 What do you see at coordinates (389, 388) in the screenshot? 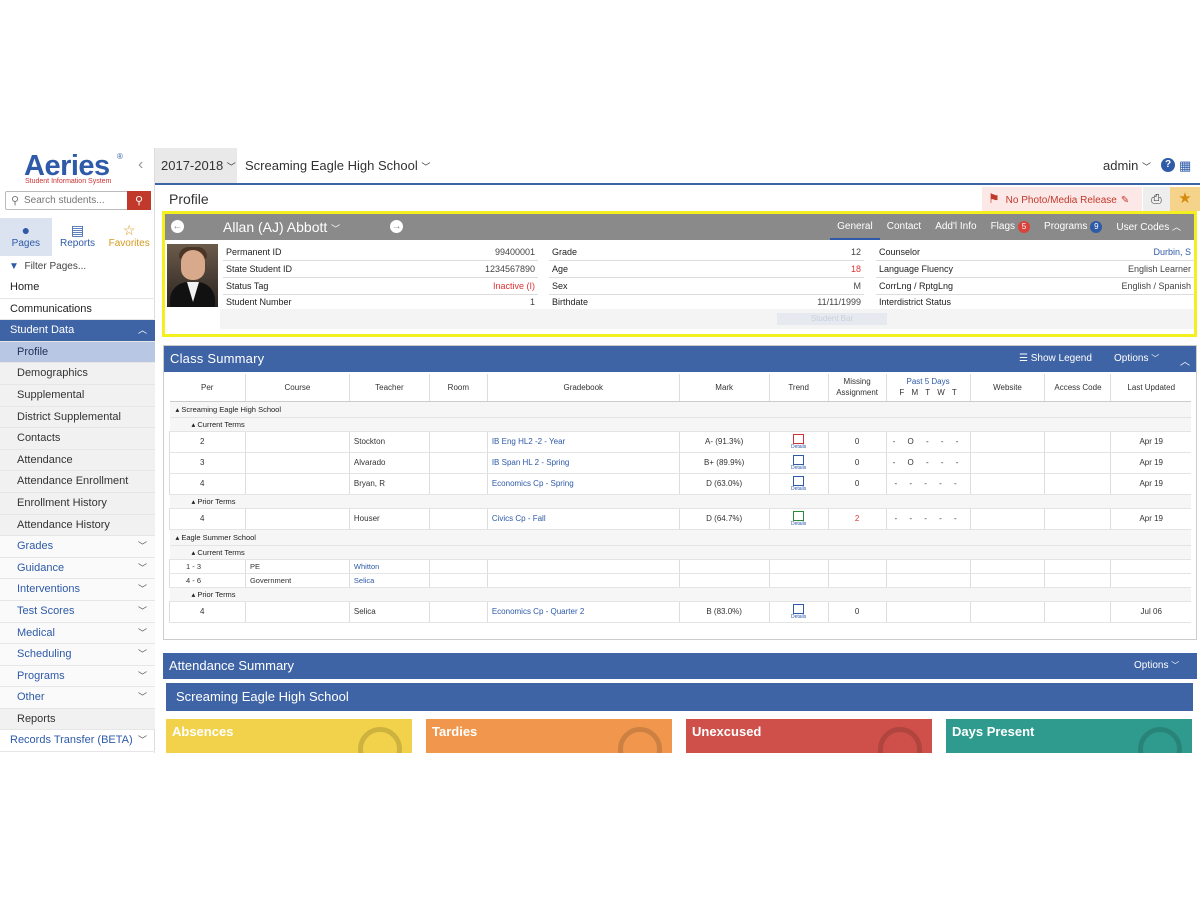
I see `col-teacher: Teacher` at bounding box center [389, 388].